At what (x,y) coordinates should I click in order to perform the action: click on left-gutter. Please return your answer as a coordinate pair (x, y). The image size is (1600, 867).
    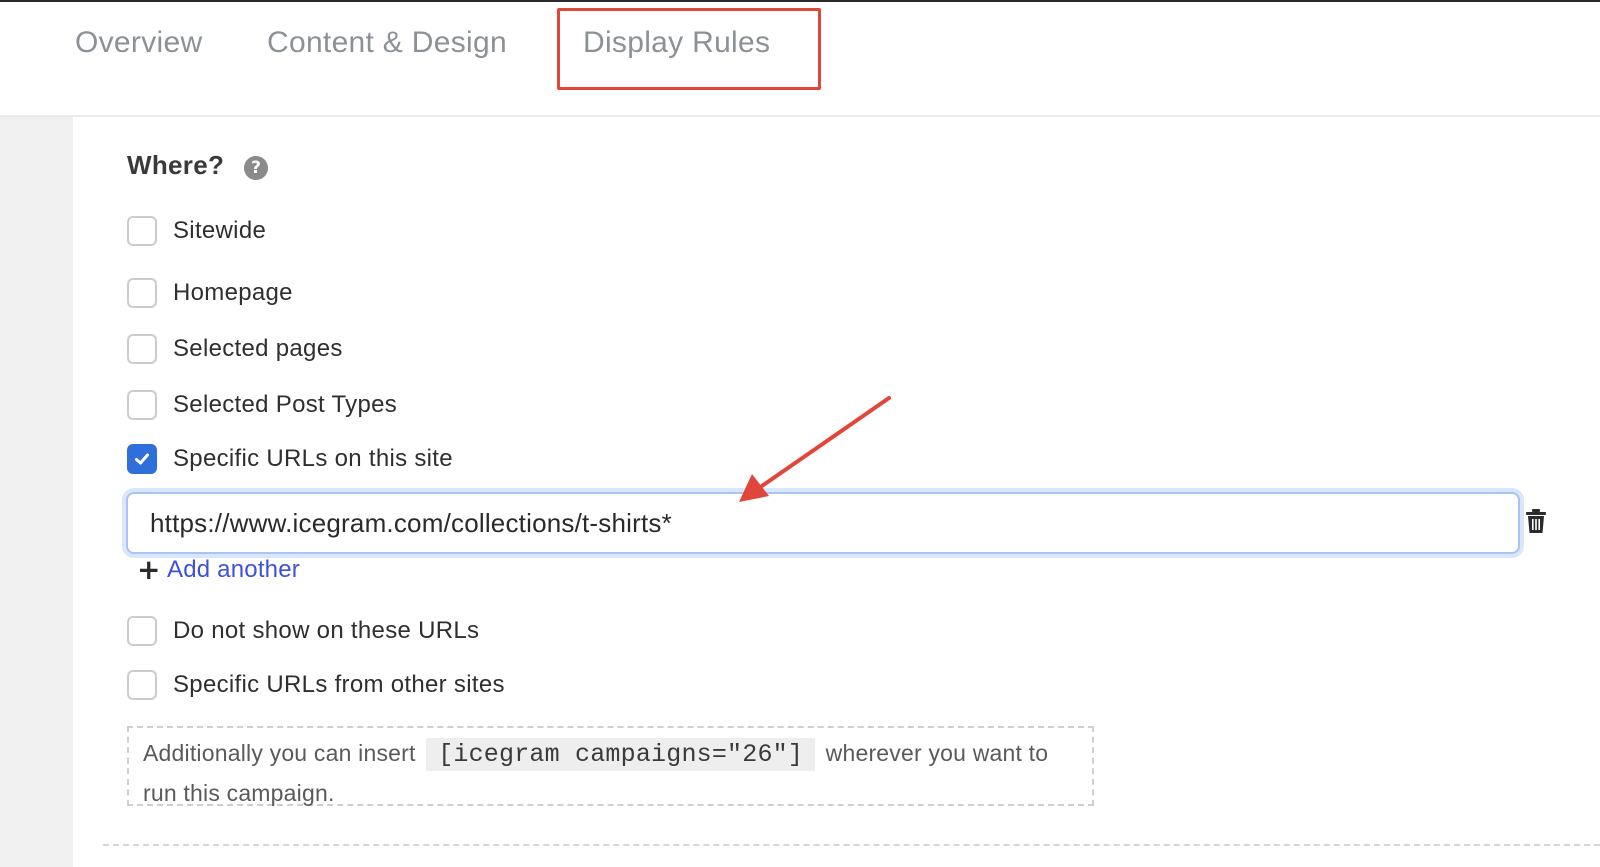
    Looking at the image, I should click on (36, 492).